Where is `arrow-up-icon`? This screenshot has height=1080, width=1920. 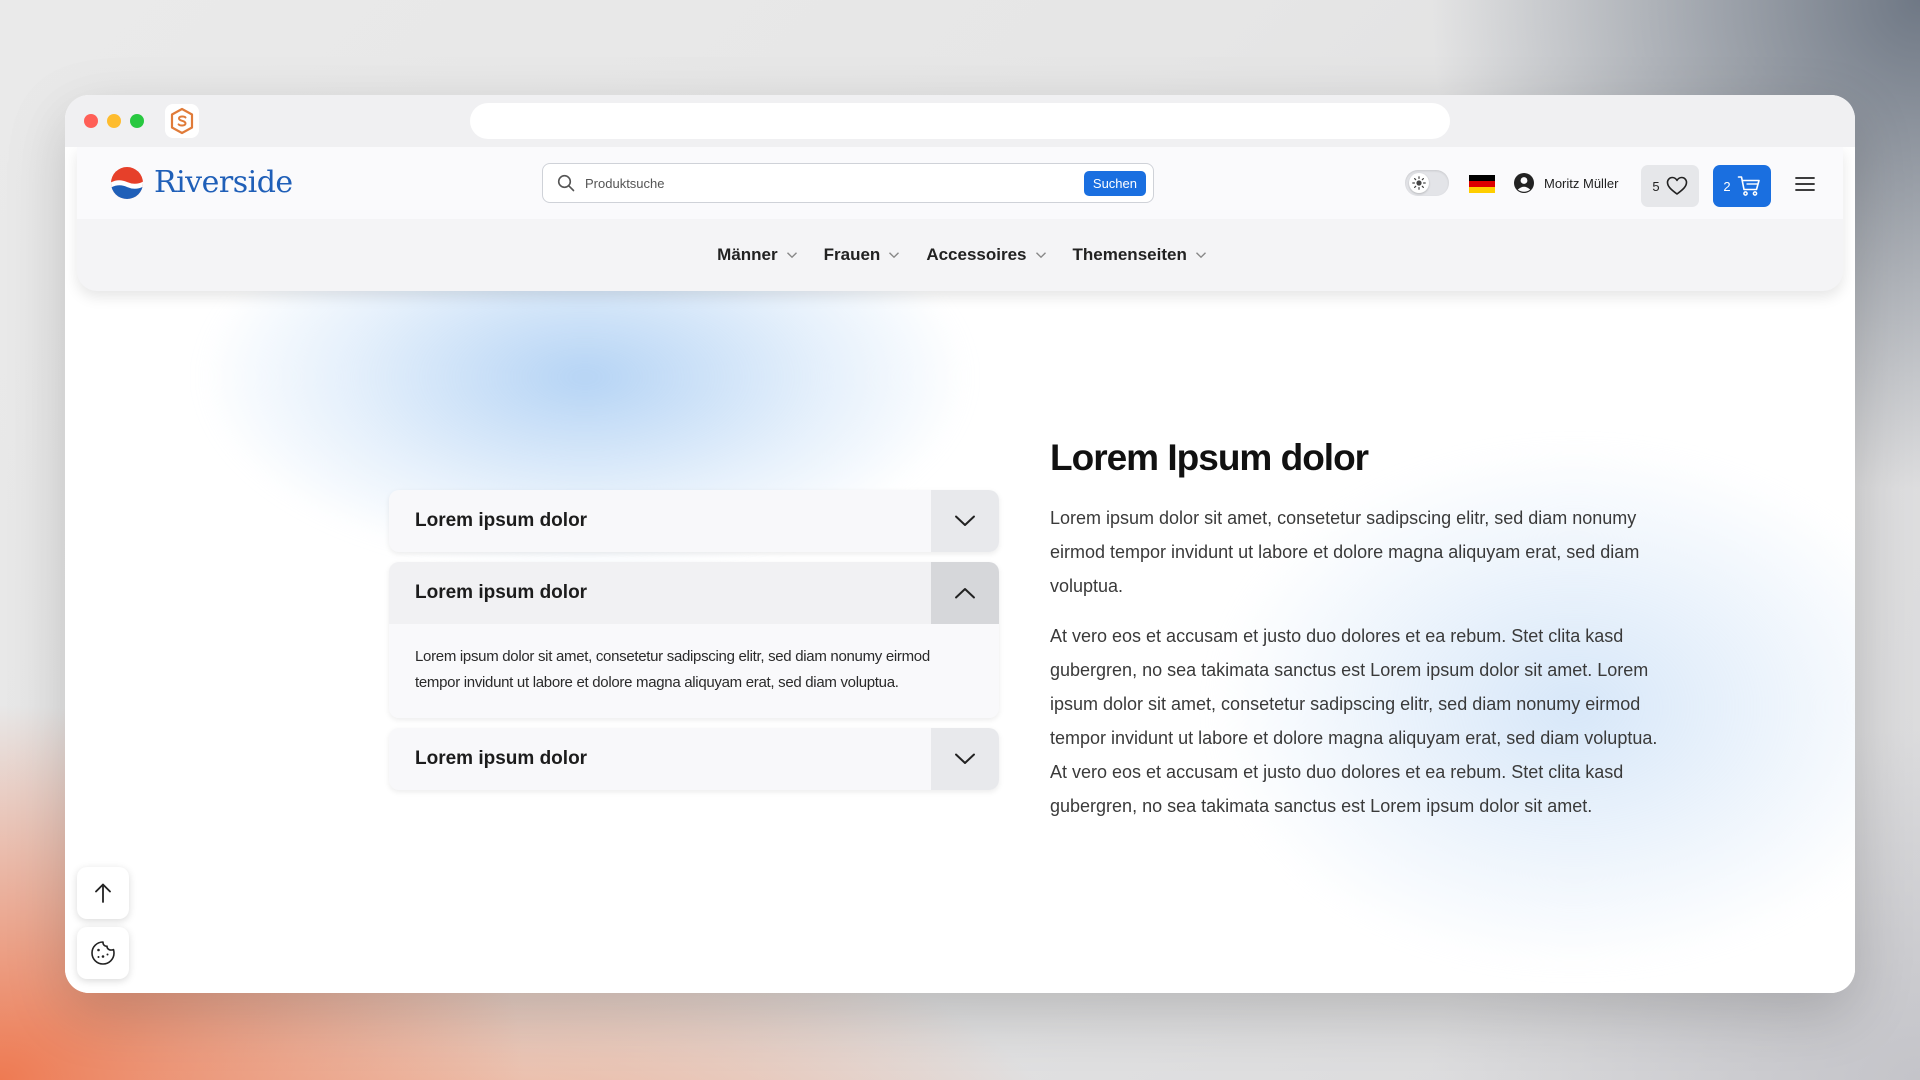
arrow-up-icon is located at coordinates (103, 893).